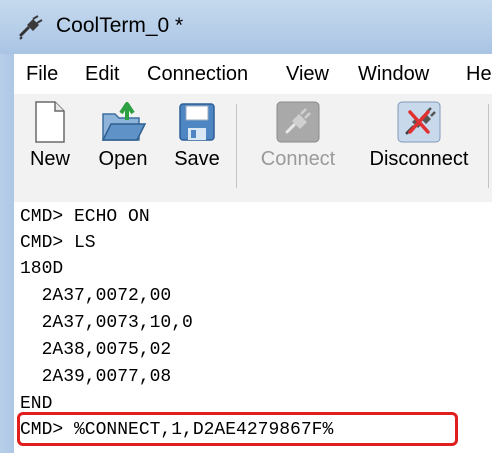  What do you see at coordinates (58, 243) in the screenshot?
I see `terminal-line: CMD> LS` at bounding box center [58, 243].